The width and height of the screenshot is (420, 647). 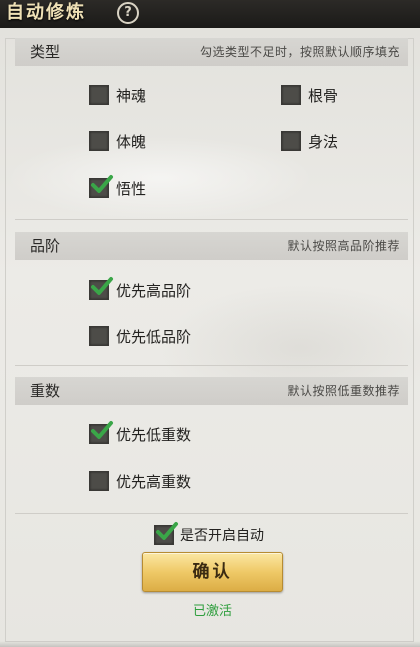 What do you see at coordinates (131, 95) in the screenshot?
I see `option-label: 神魂` at bounding box center [131, 95].